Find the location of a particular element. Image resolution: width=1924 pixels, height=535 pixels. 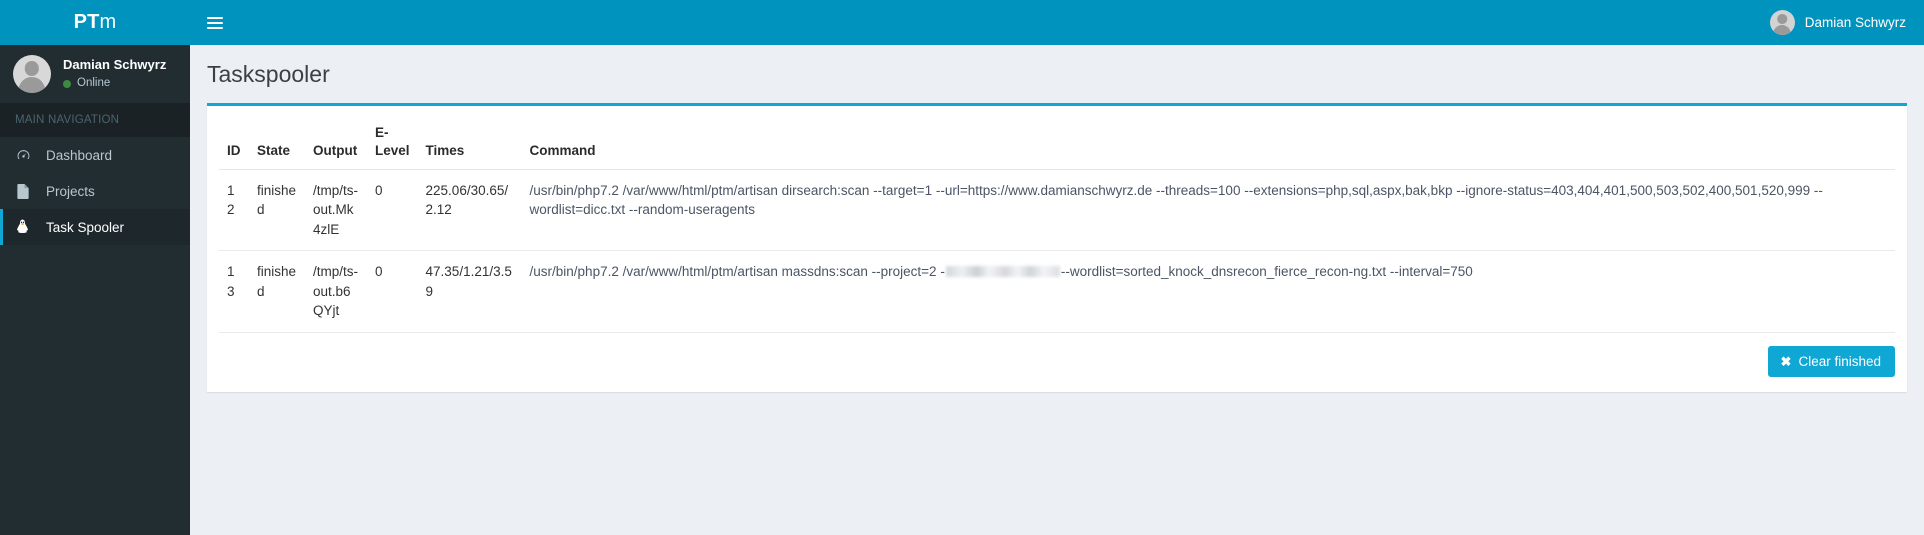

sidebar-item-dashboard: Dashboard is located at coordinates (95, 155).